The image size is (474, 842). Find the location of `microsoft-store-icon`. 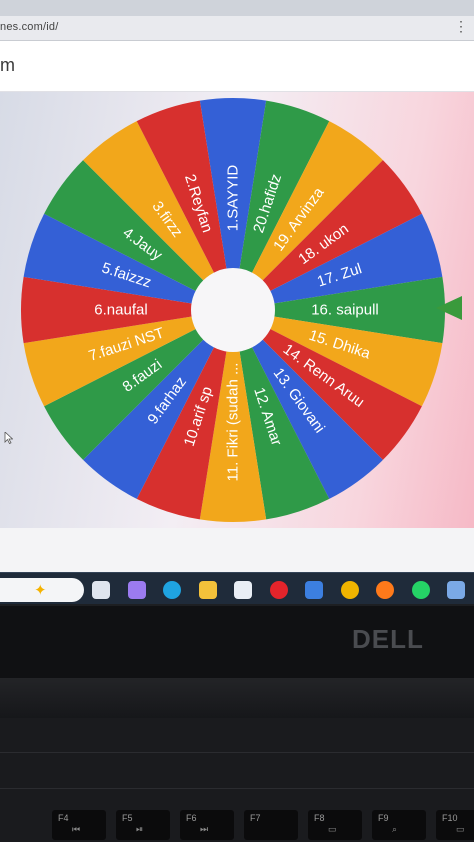

microsoft-store-icon is located at coordinates (243, 590).